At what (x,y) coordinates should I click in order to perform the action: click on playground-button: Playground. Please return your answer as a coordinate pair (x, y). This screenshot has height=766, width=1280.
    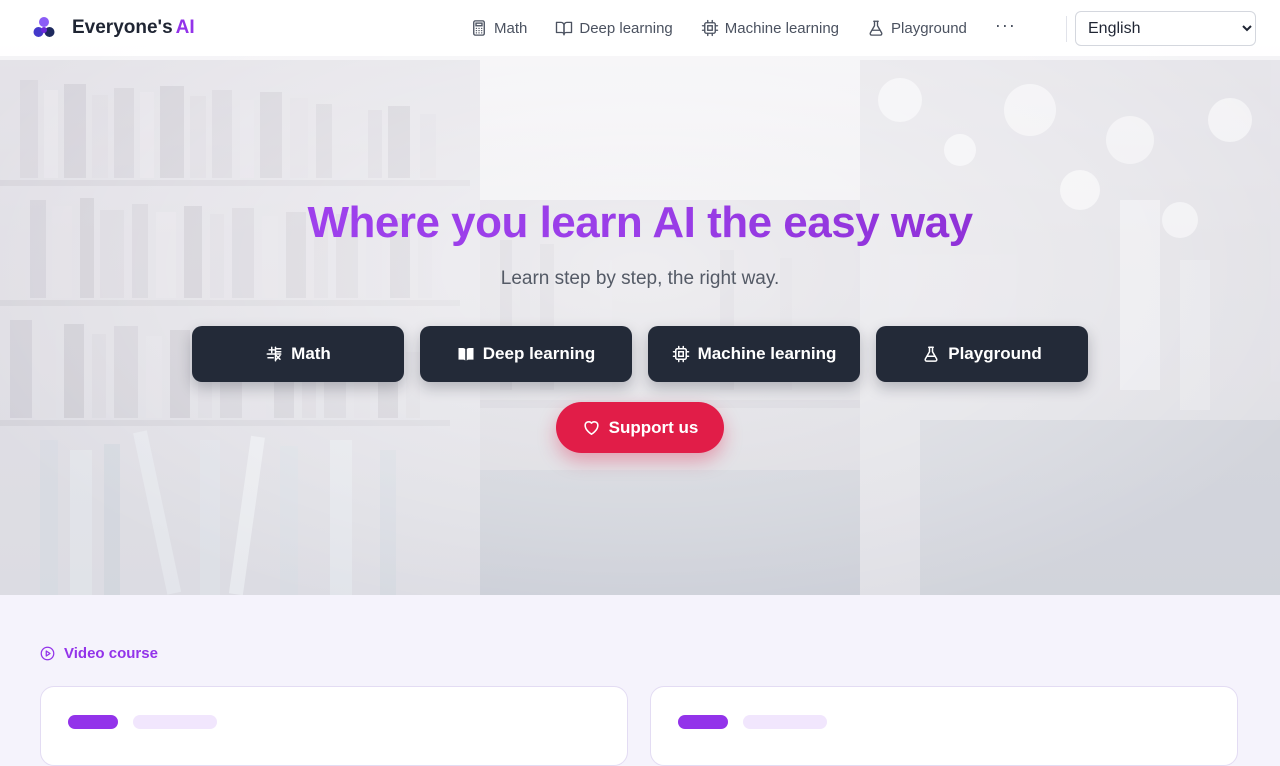
    Looking at the image, I should click on (982, 354).